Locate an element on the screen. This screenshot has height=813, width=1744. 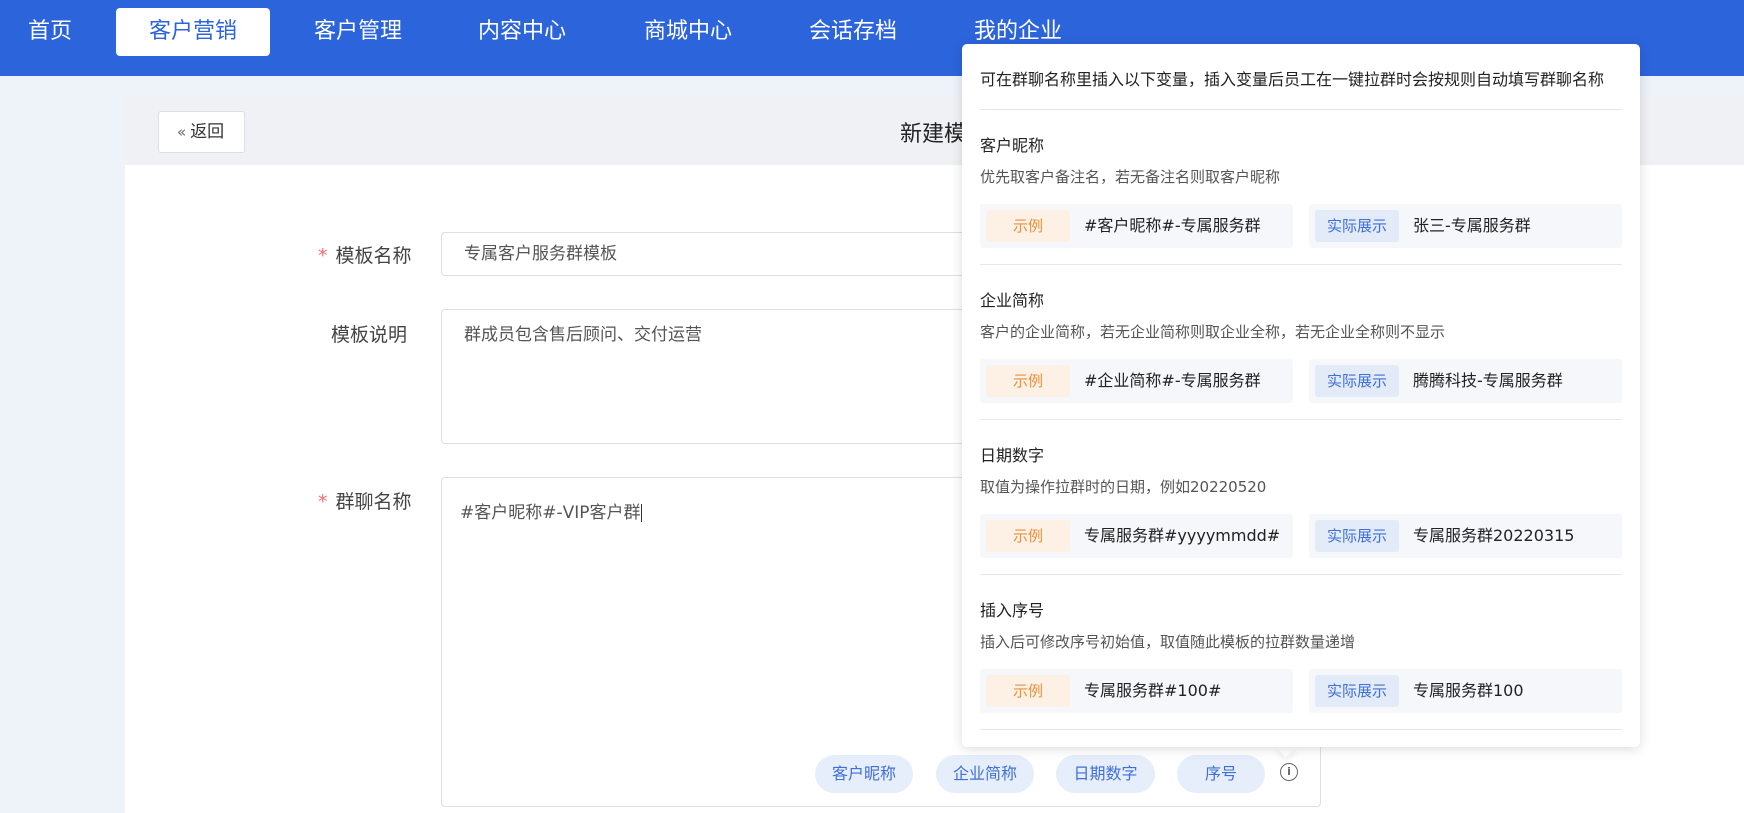
nav-item-content-center: 内容中心 is located at coordinates (522, 32).